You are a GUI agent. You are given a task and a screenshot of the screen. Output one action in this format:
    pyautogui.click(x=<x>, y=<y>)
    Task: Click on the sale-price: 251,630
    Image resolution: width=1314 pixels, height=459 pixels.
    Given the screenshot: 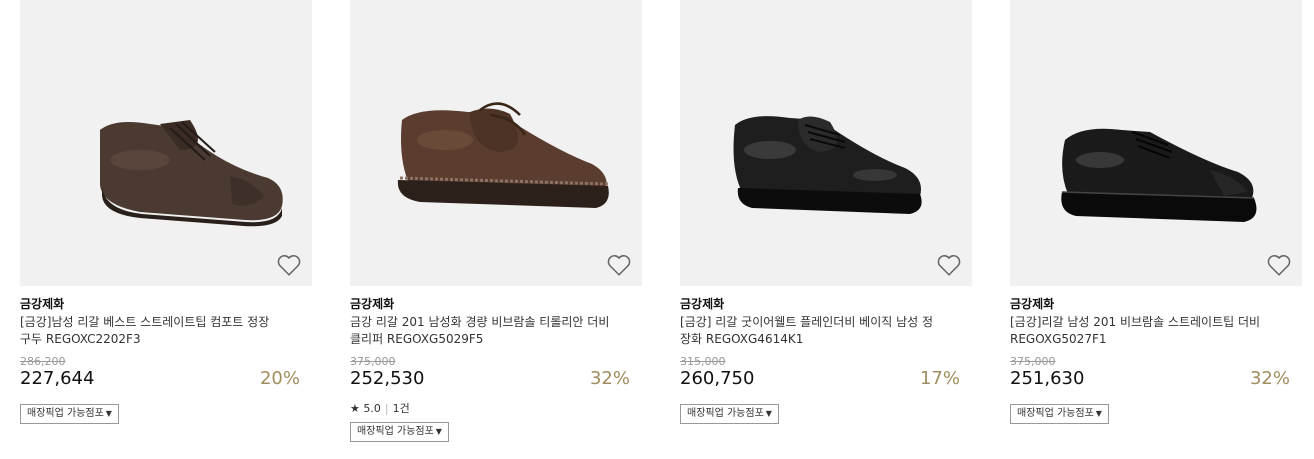 What is the action you would take?
    pyautogui.click(x=1047, y=378)
    